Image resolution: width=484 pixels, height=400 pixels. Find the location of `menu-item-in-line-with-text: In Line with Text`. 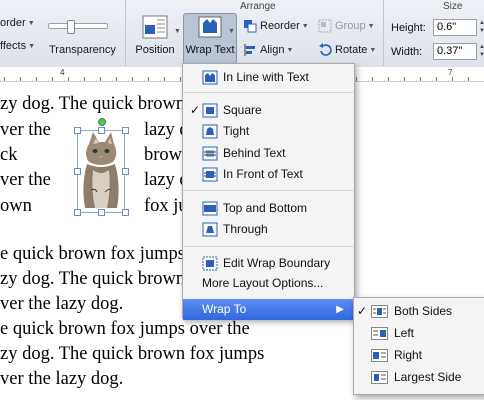

menu-item-in-line-with-text: In Line with Text is located at coordinates (268, 77).